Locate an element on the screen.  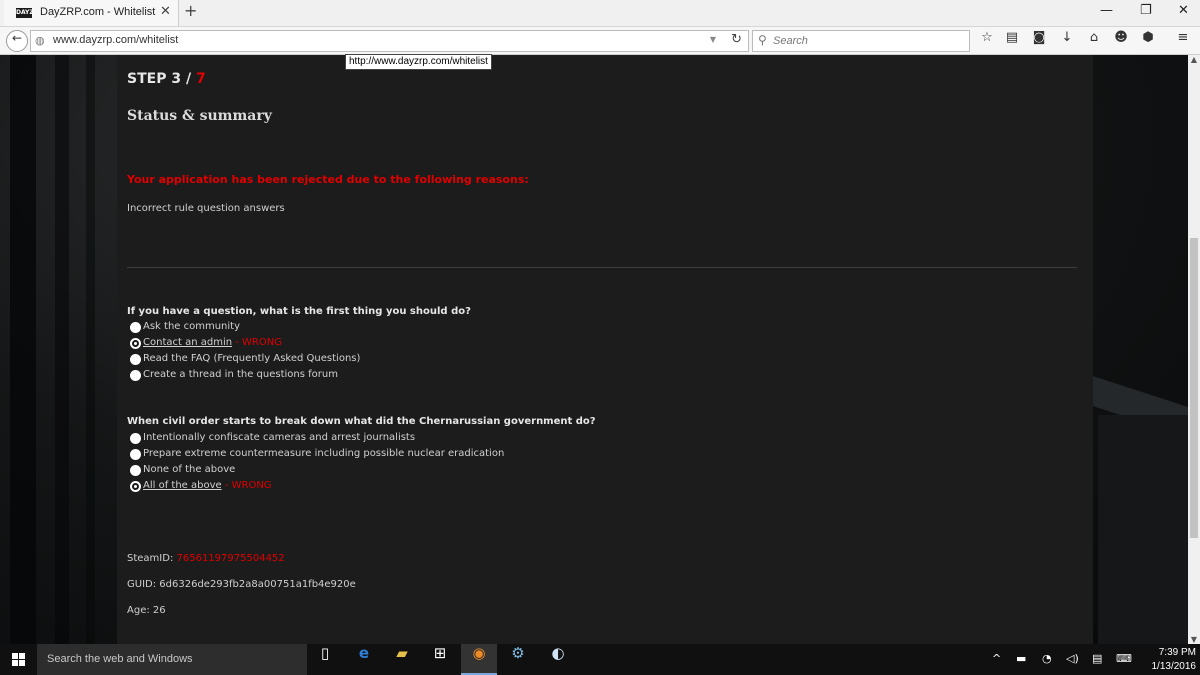
battery-icon: ▬ is located at coordinates (1021, 658).